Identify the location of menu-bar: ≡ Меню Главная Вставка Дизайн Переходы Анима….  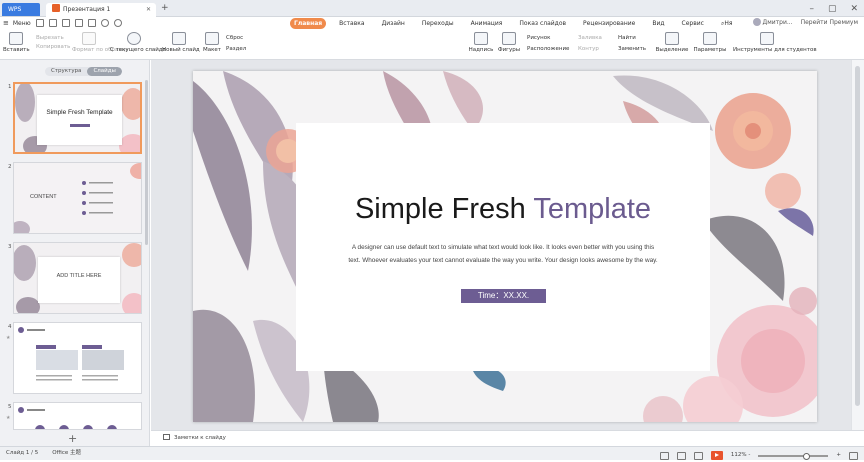
(432, 23).